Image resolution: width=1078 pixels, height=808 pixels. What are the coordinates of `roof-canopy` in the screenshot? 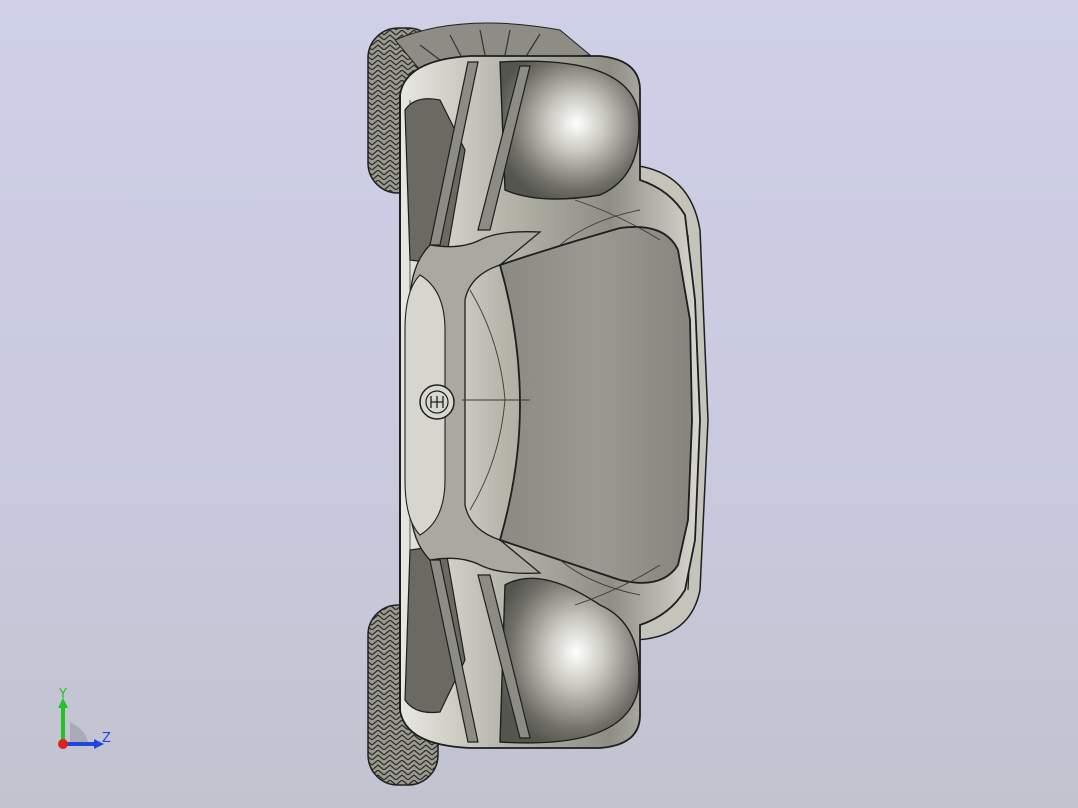 It's located at (595, 405).